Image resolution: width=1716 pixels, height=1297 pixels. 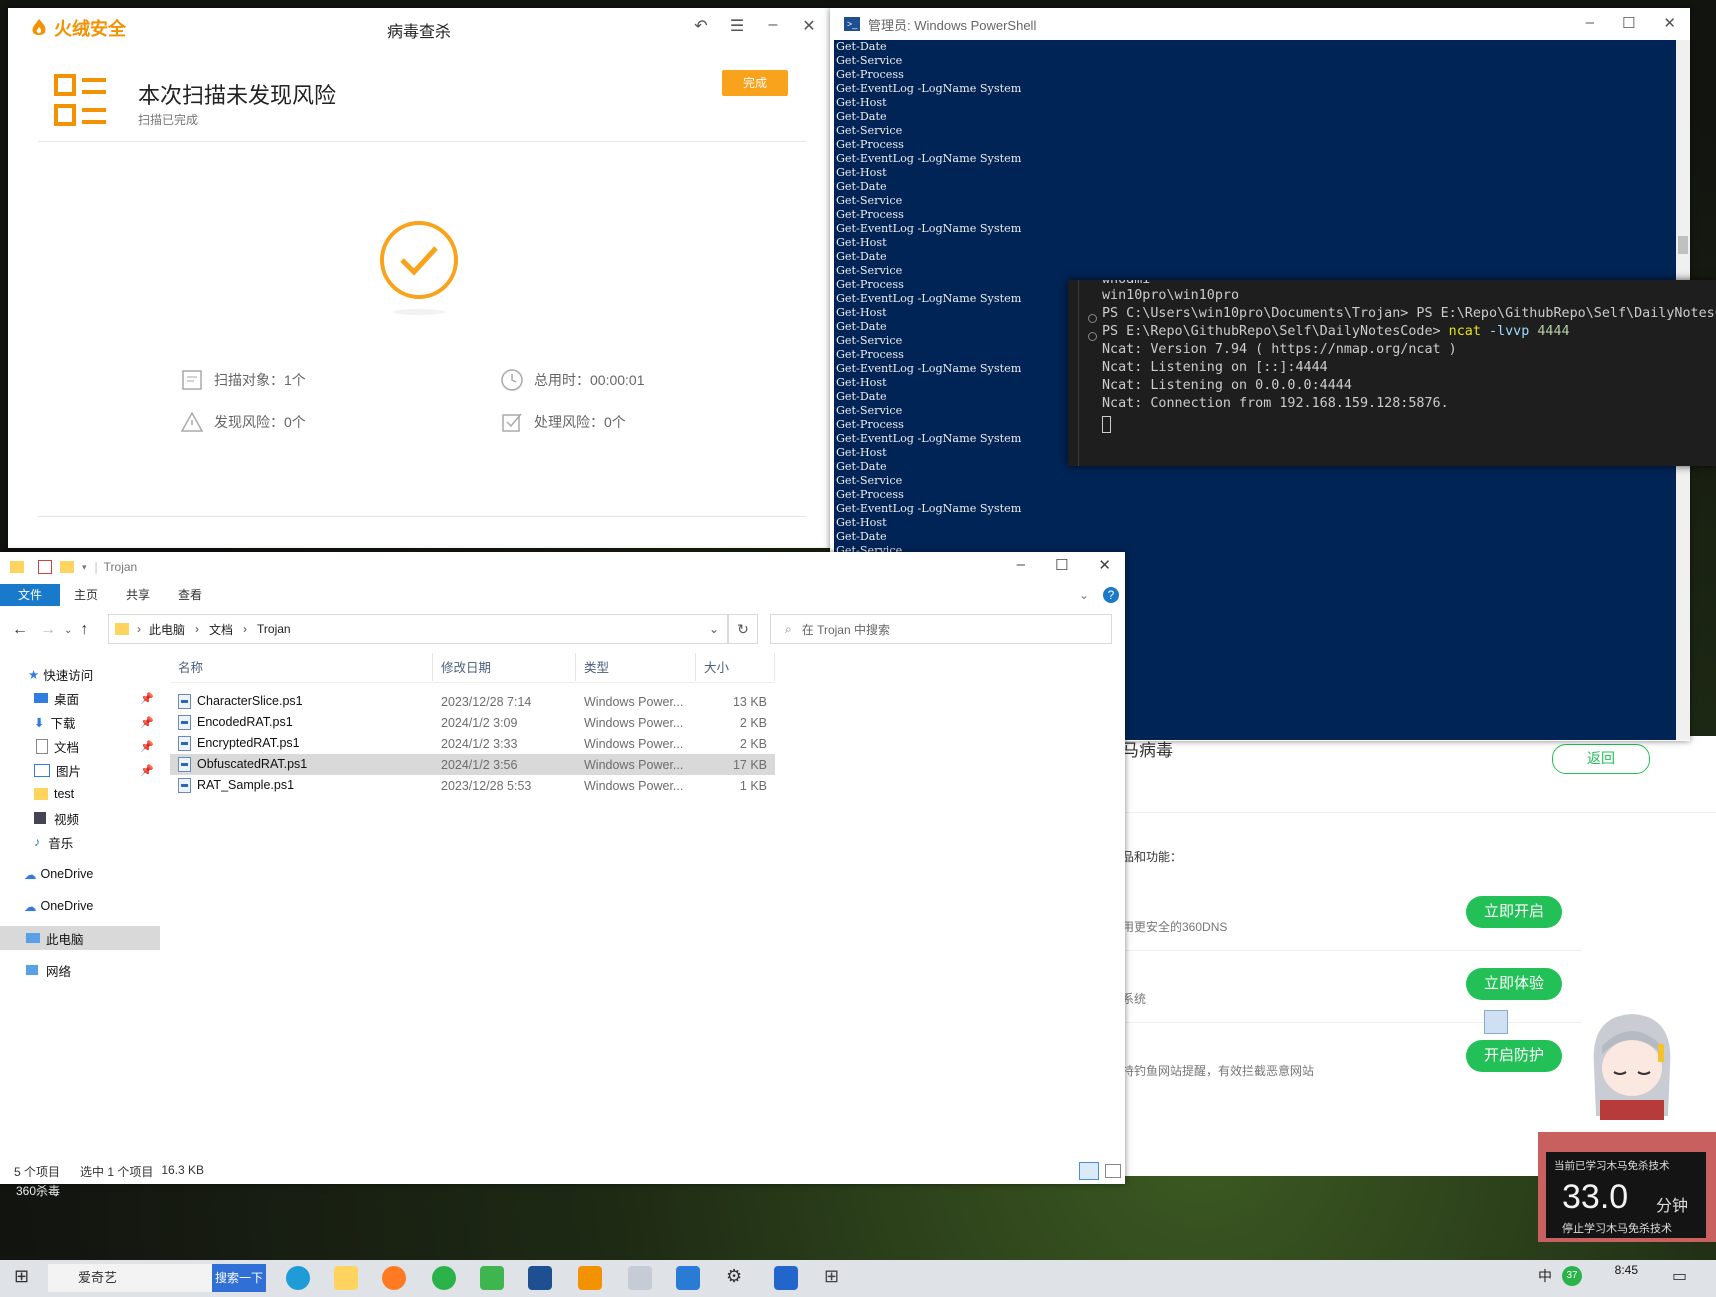 What do you see at coordinates (67, 567) in the screenshot?
I see `new-folder-icon` at bounding box center [67, 567].